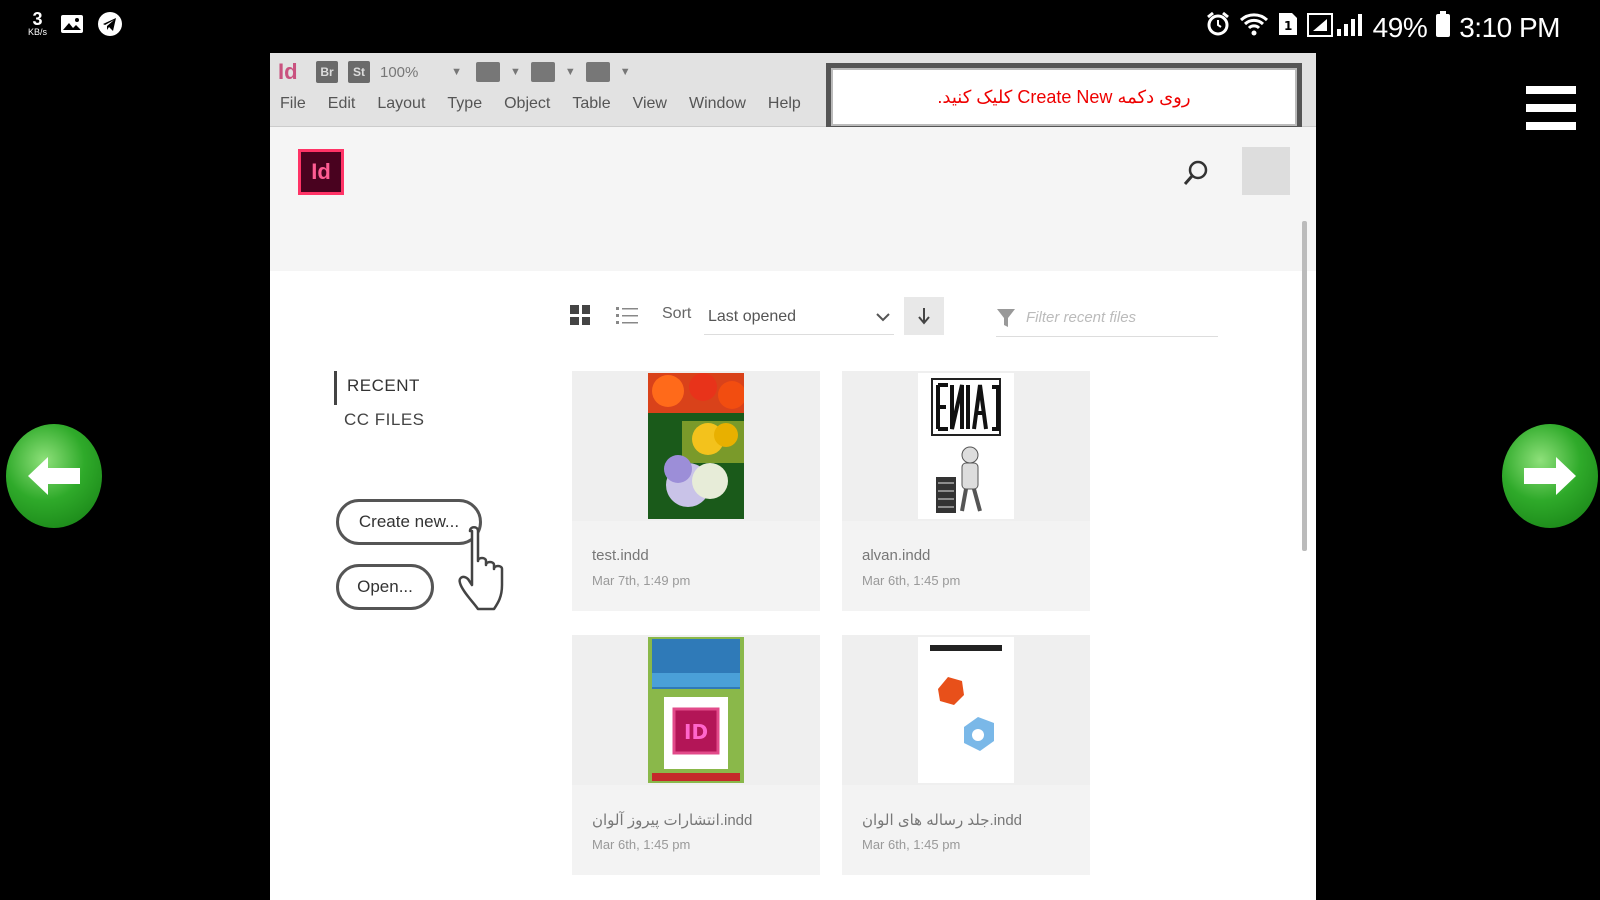 The height and width of the screenshot is (900, 1600). What do you see at coordinates (288, 71) in the screenshot?
I see `app-badge: Id` at bounding box center [288, 71].